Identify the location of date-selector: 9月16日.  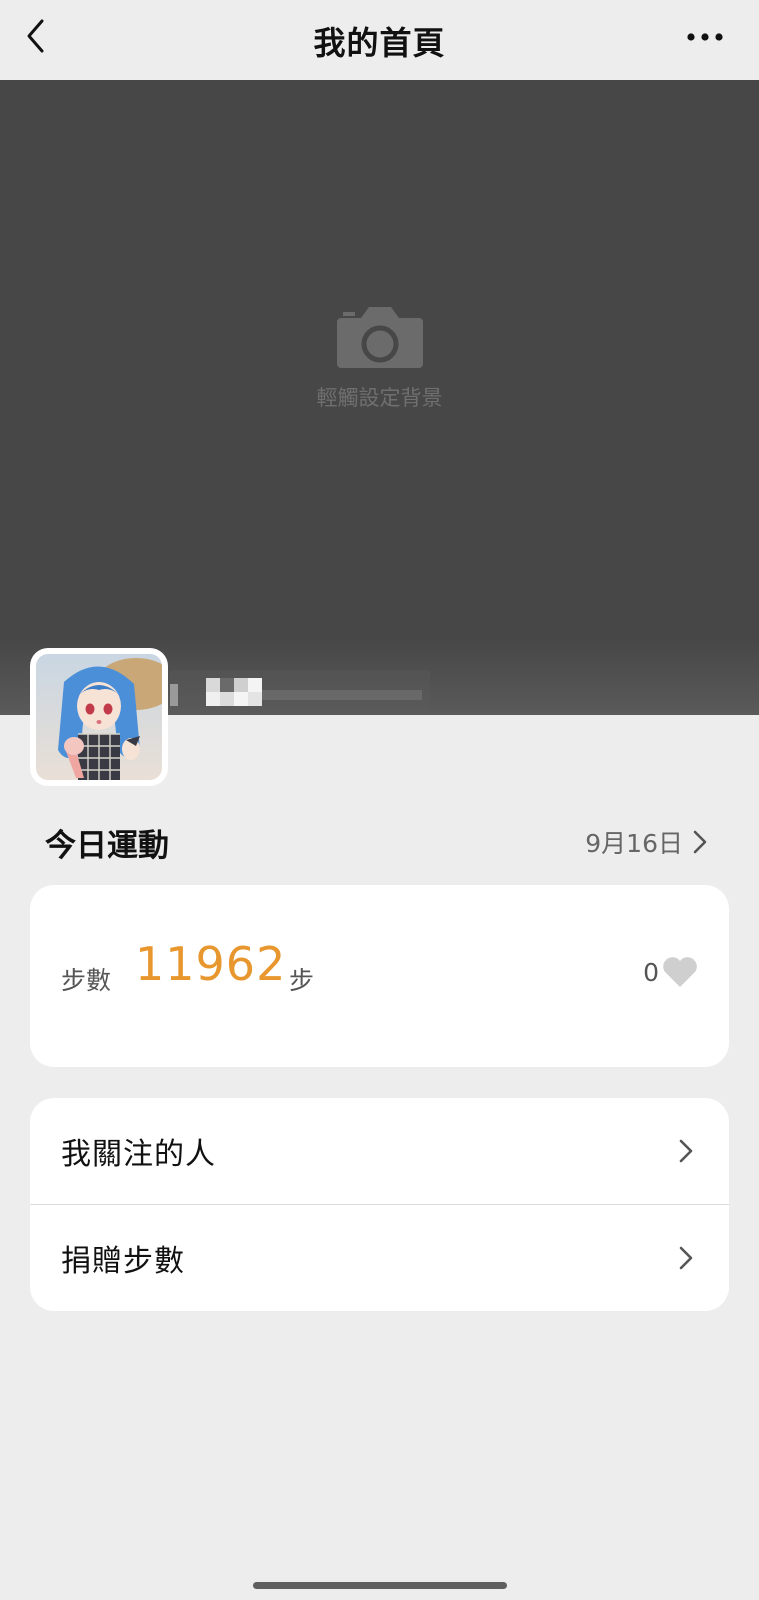
(648, 842).